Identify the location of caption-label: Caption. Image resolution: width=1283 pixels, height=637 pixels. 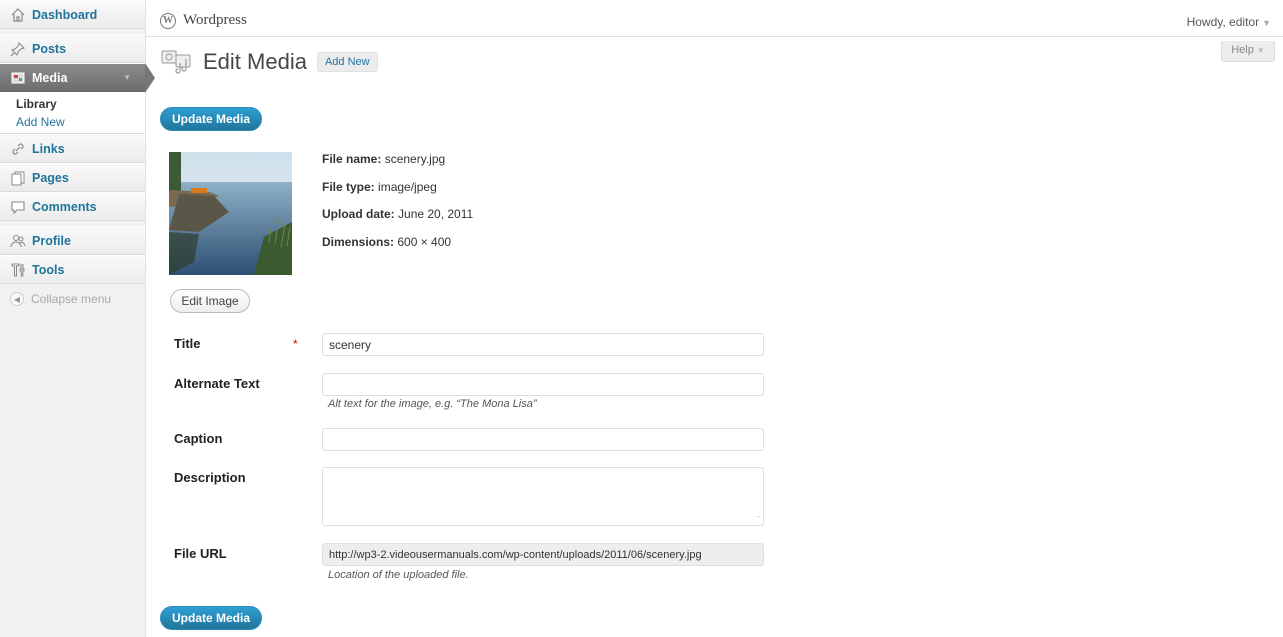
(198, 438).